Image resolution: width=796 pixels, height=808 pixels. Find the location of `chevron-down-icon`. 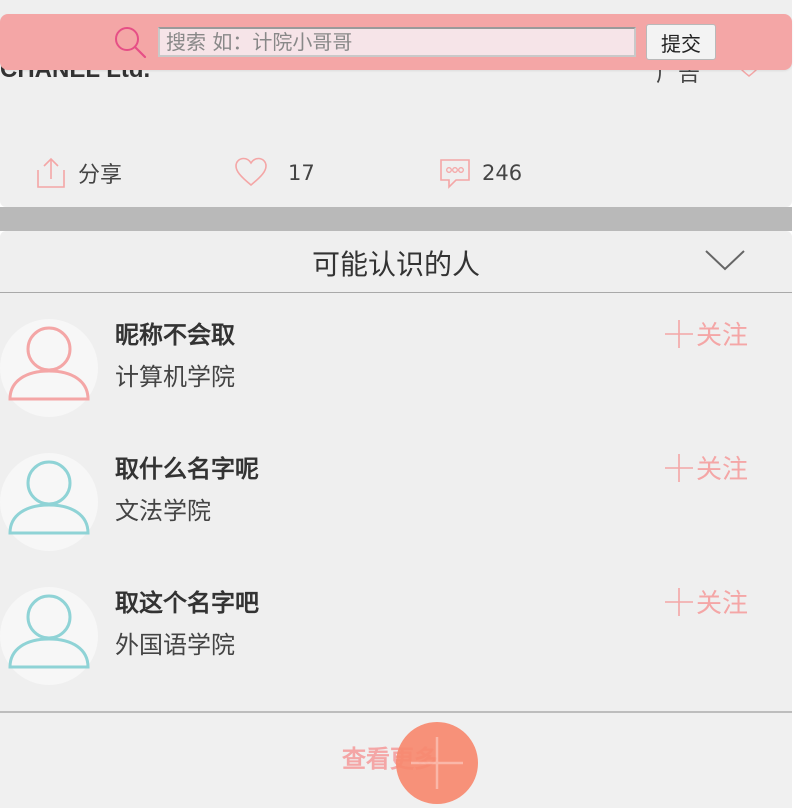

chevron-down-icon is located at coordinates (725, 260).